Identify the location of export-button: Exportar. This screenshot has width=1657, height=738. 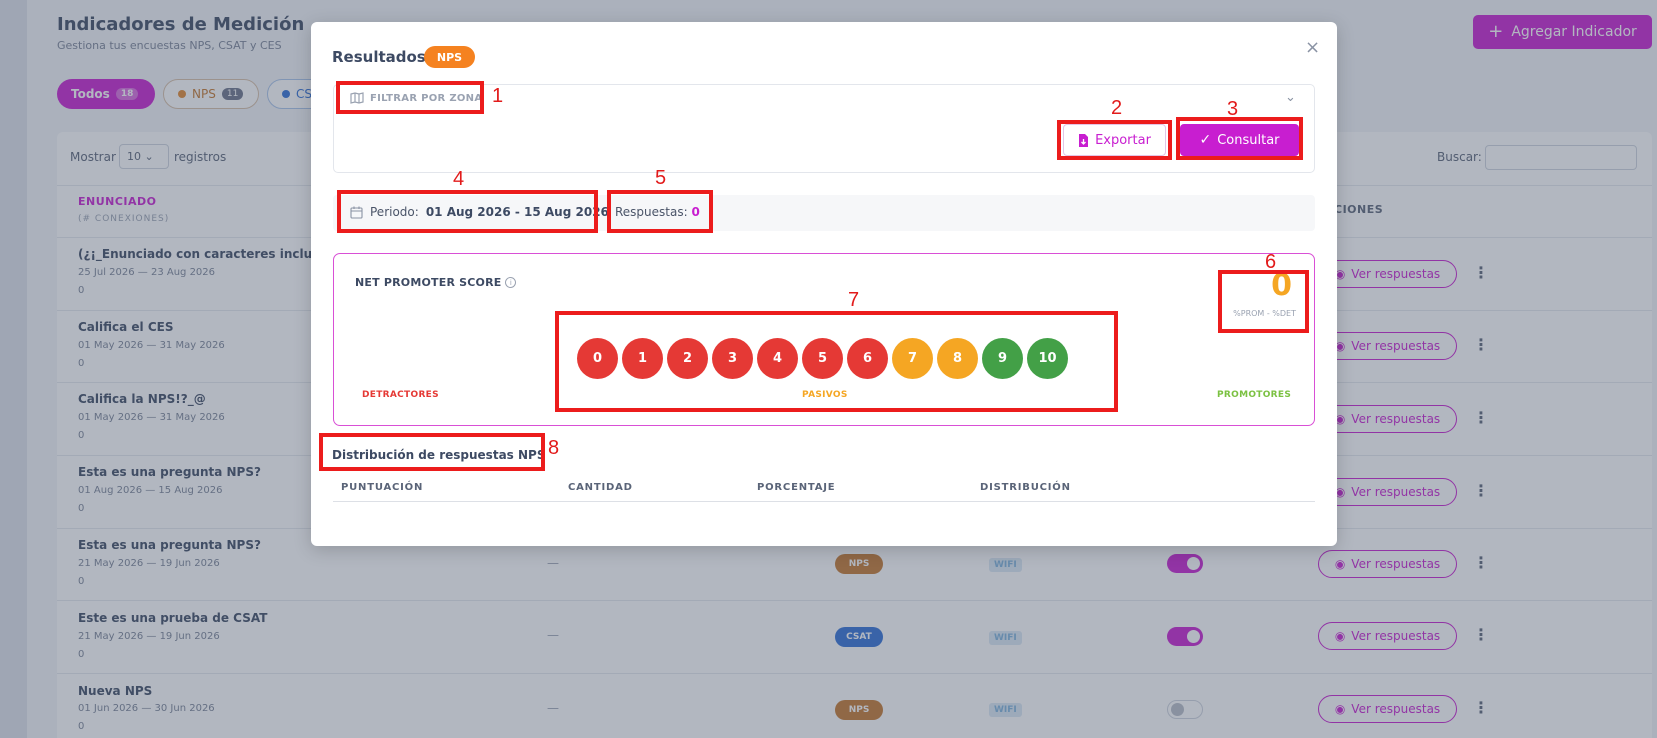
(1114, 140).